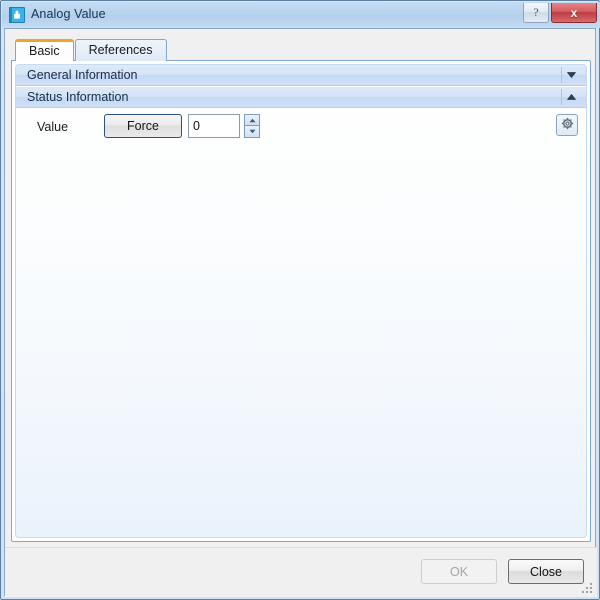 Image resolution: width=600 pixels, height=600 pixels. Describe the element at coordinates (68, 14) in the screenshot. I see `window-title: Analog Value` at that location.